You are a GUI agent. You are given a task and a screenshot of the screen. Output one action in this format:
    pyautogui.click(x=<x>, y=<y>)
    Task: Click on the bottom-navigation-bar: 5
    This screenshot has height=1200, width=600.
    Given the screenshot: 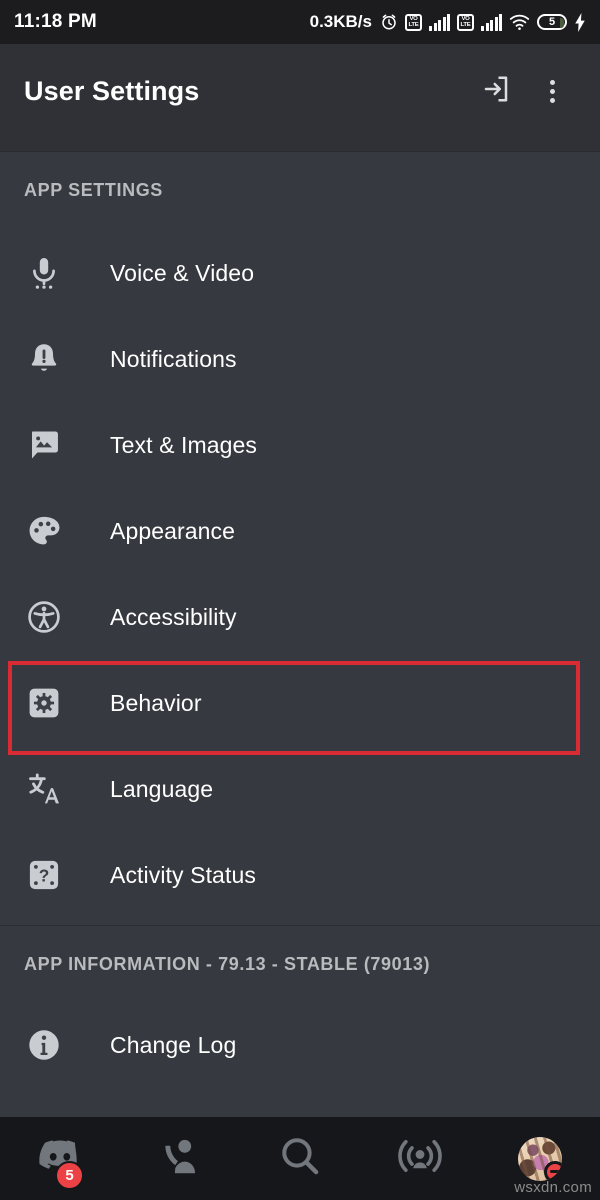 What is the action you would take?
    pyautogui.click(x=300, y=1158)
    